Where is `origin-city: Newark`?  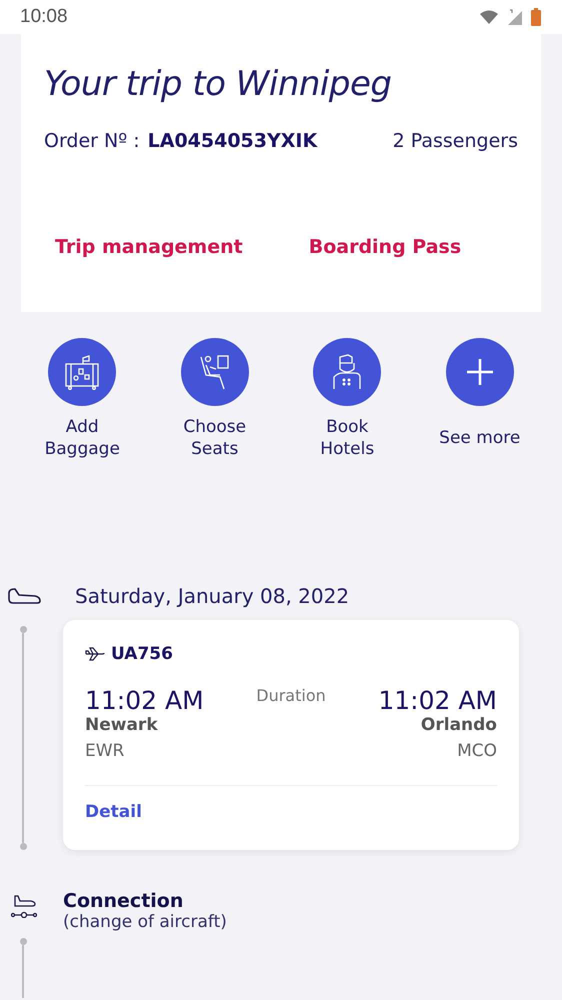
origin-city: Newark is located at coordinates (122, 725).